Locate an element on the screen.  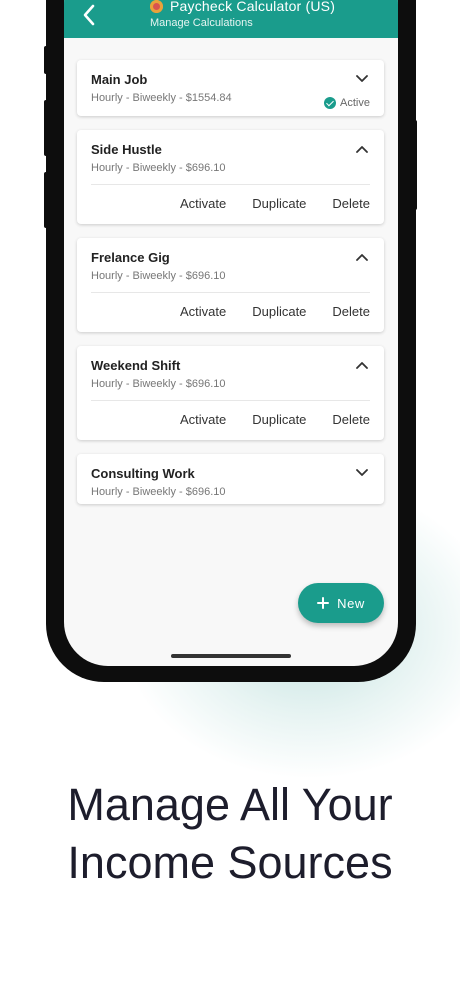
phone-volume-up is located at coordinates (46, 128).